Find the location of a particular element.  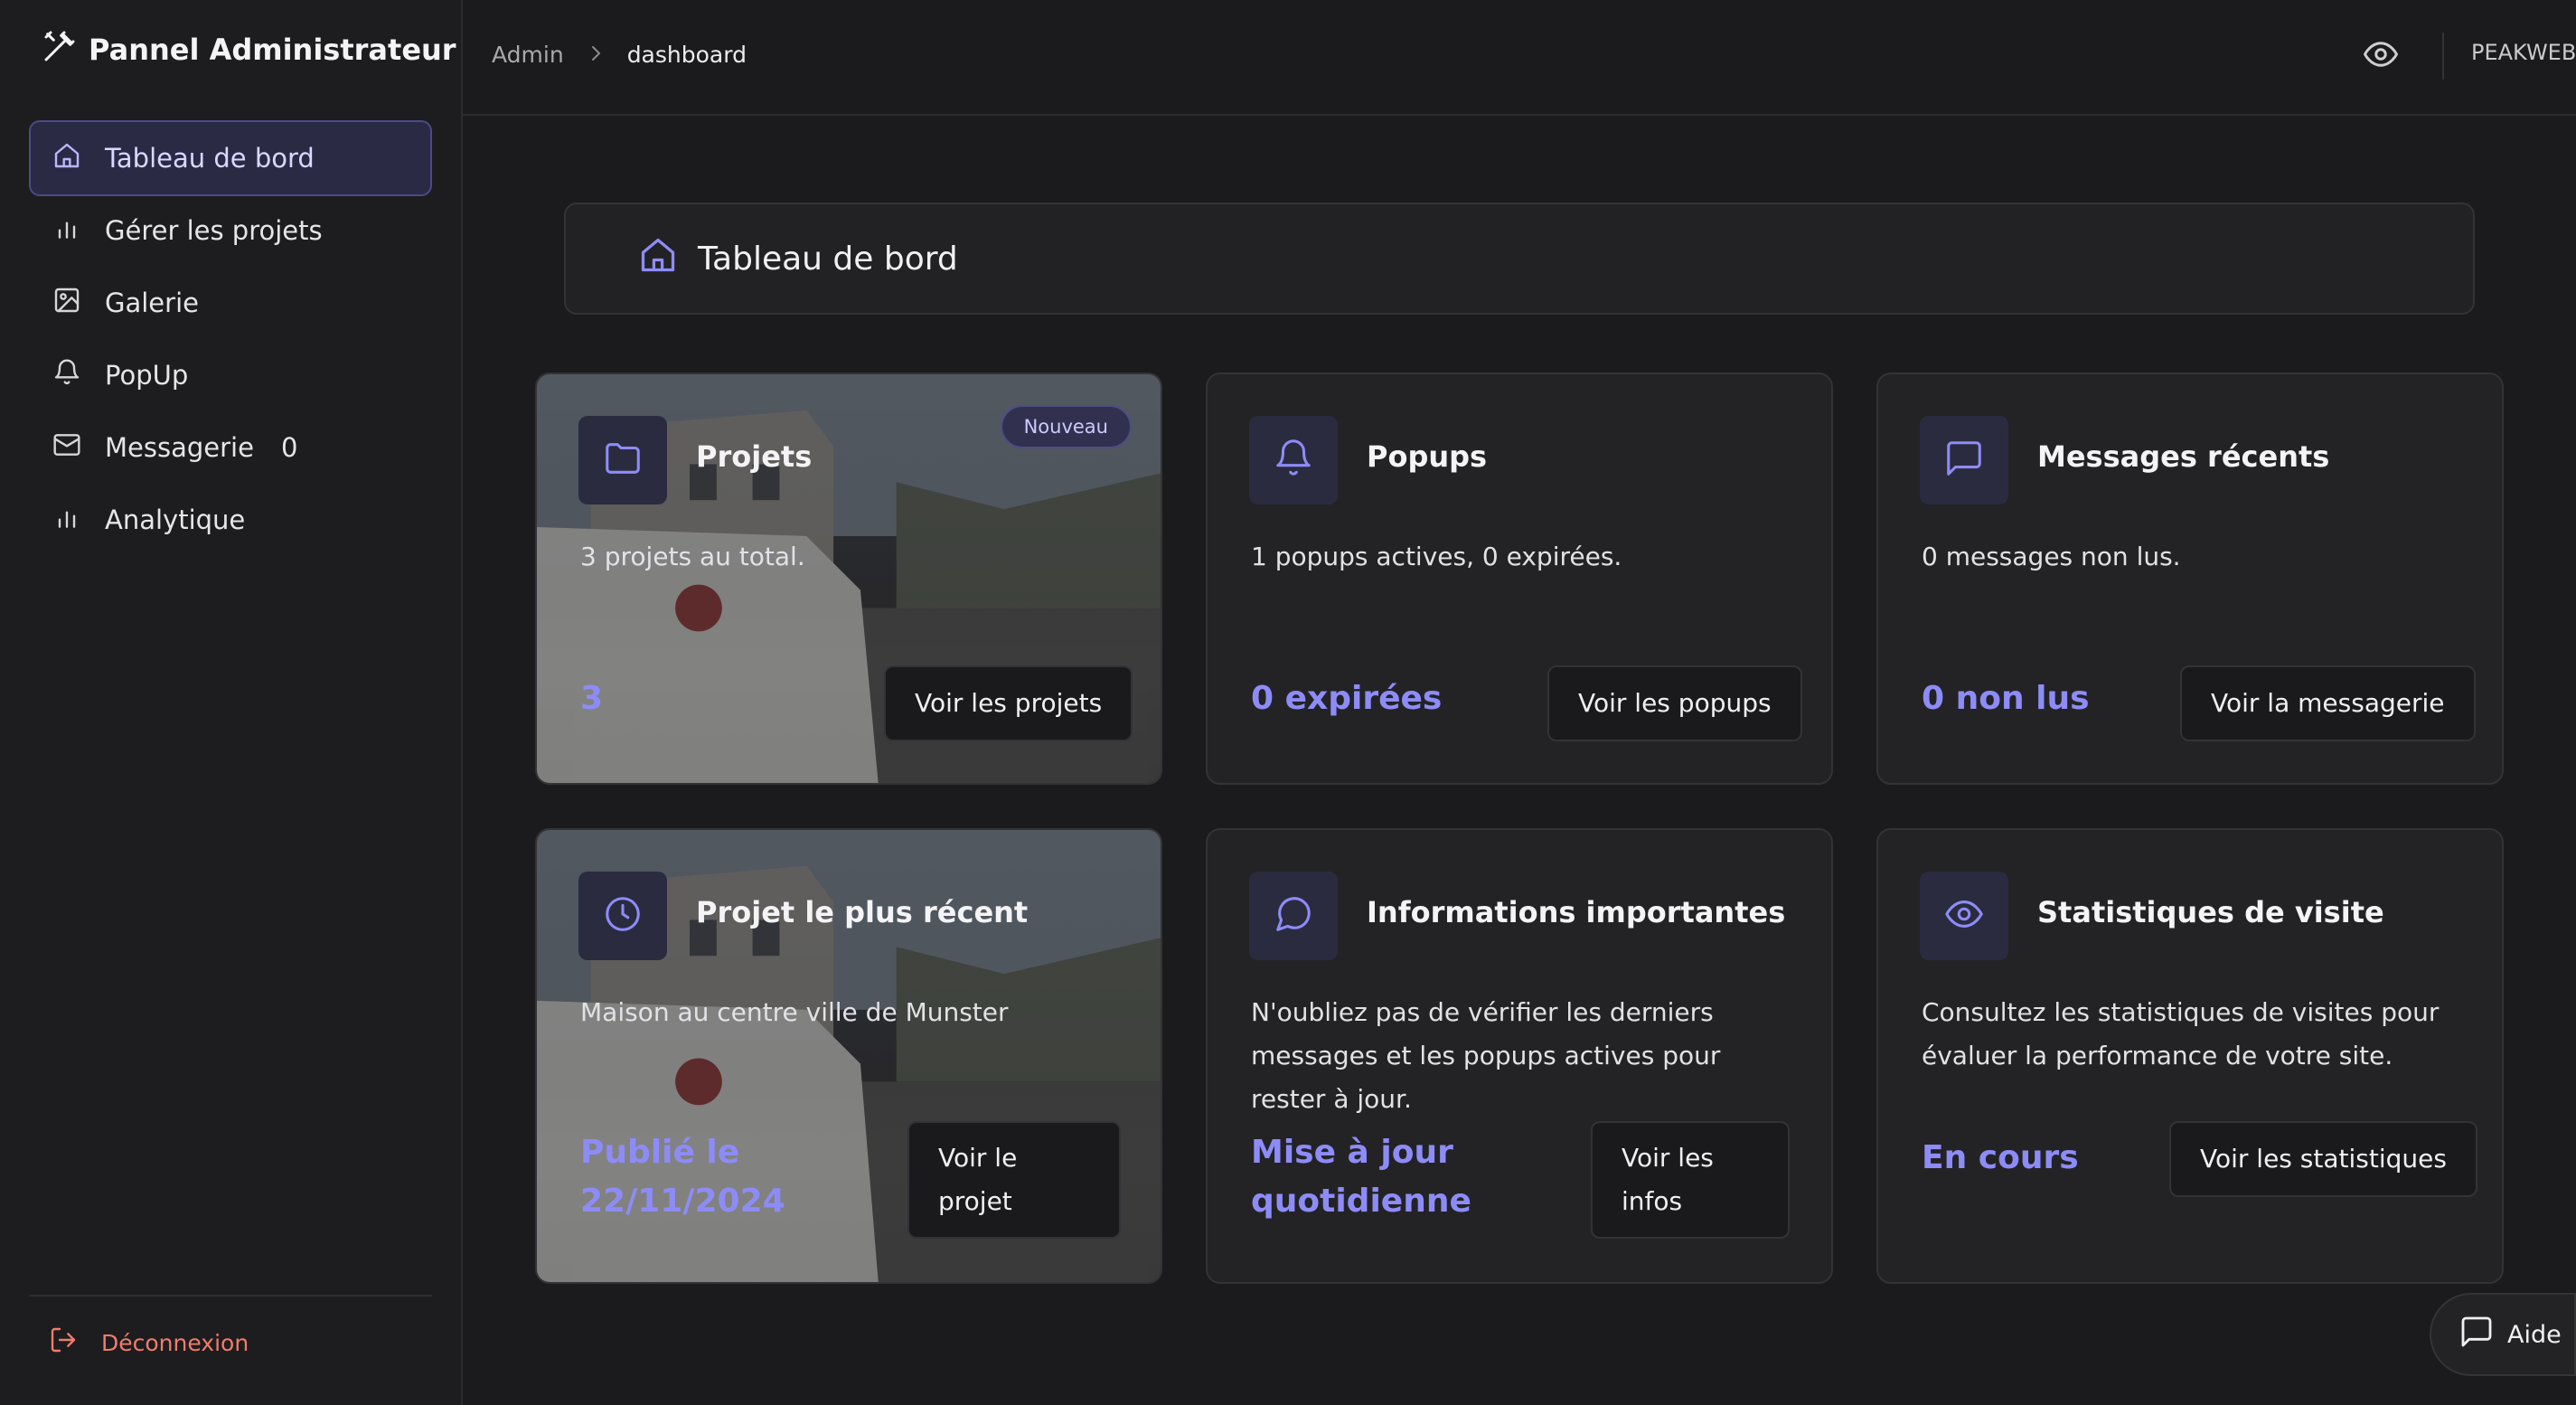

card-description: Maison au centre ville de Munster is located at coordinates (795, 1012).